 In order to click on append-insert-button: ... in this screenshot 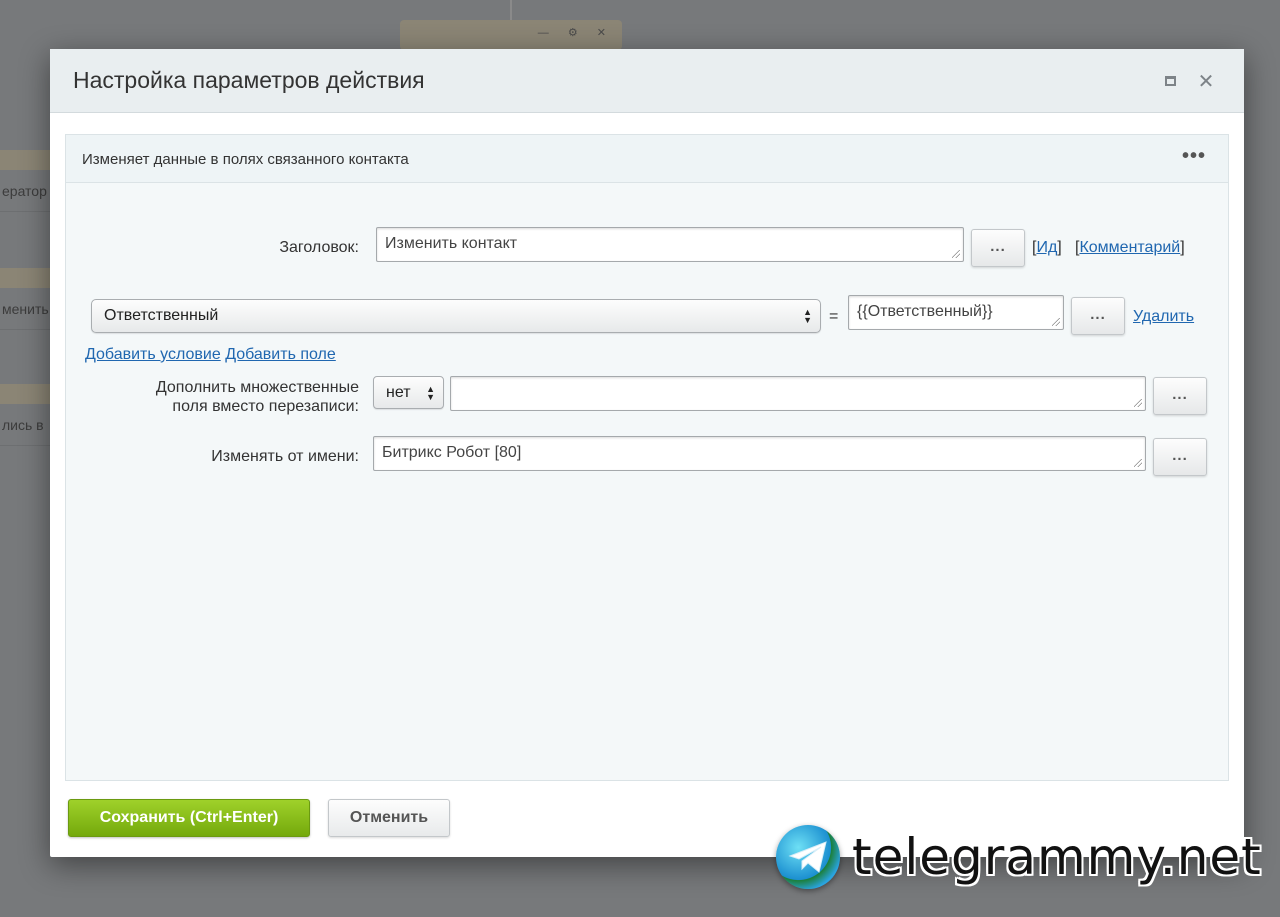, I will do `click(1180, 396)`.